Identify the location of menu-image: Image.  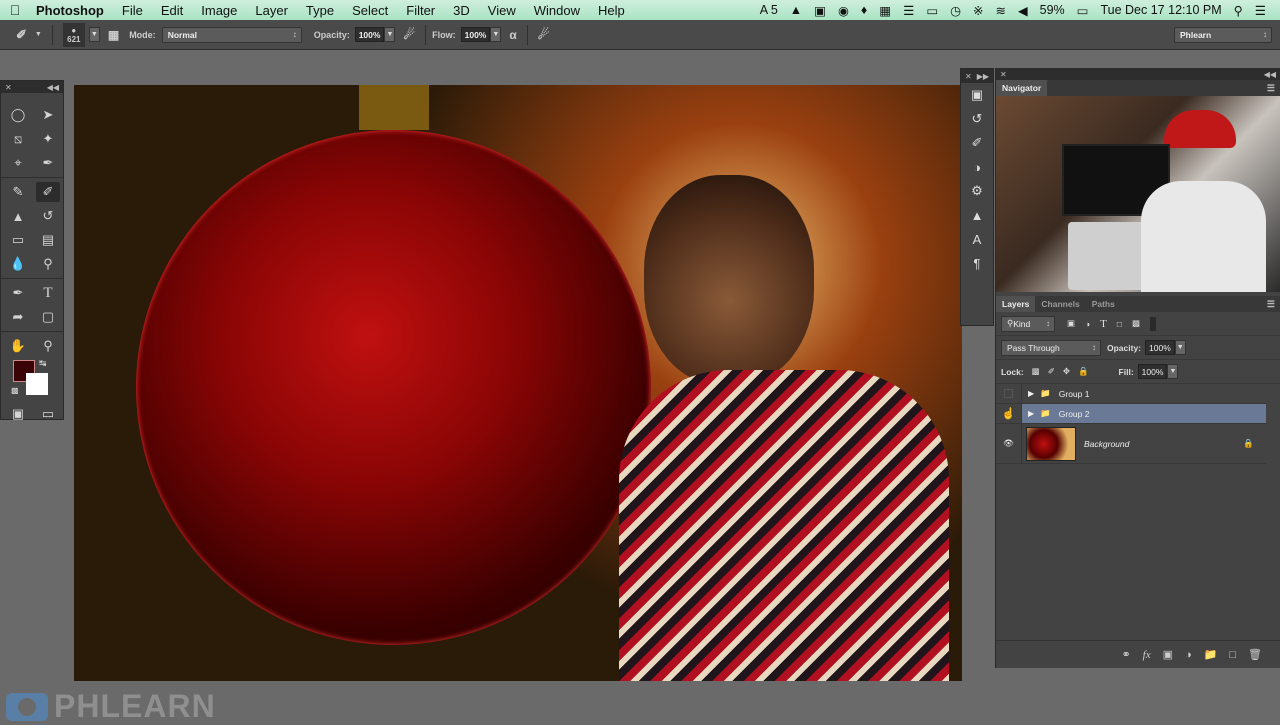
(219, 10).